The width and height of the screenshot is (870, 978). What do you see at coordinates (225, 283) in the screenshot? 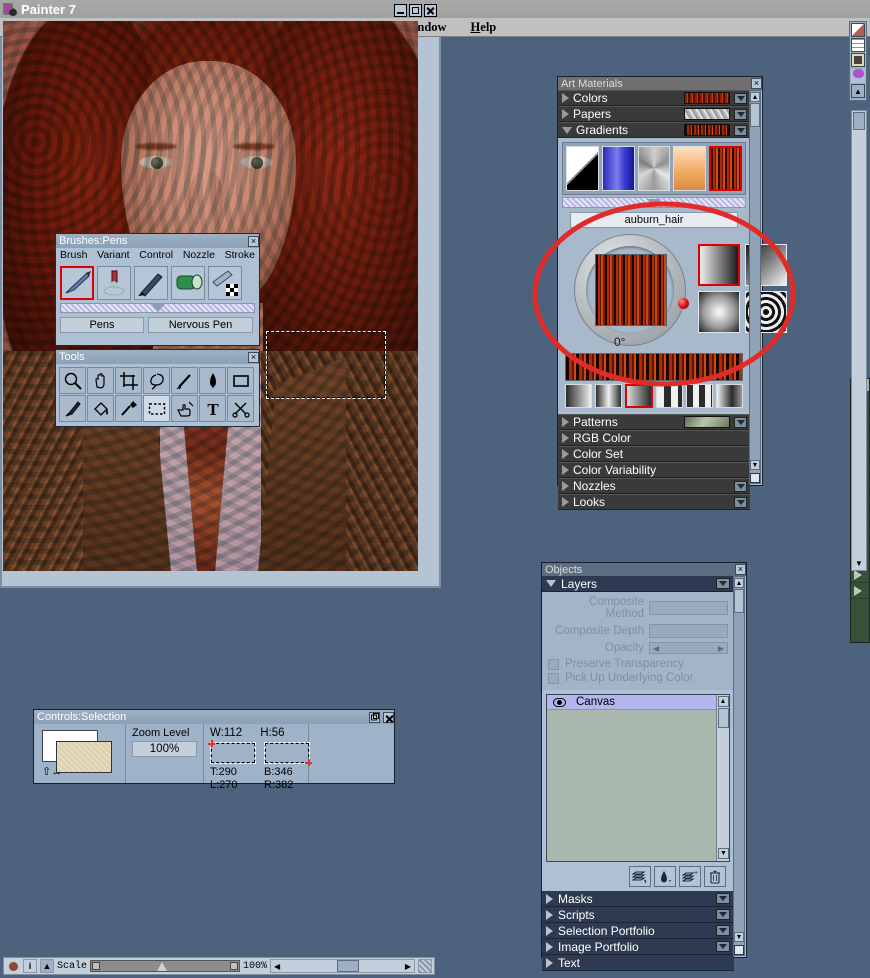
I see `calligraphy-pen-icon` at bounding box center [225, 283].